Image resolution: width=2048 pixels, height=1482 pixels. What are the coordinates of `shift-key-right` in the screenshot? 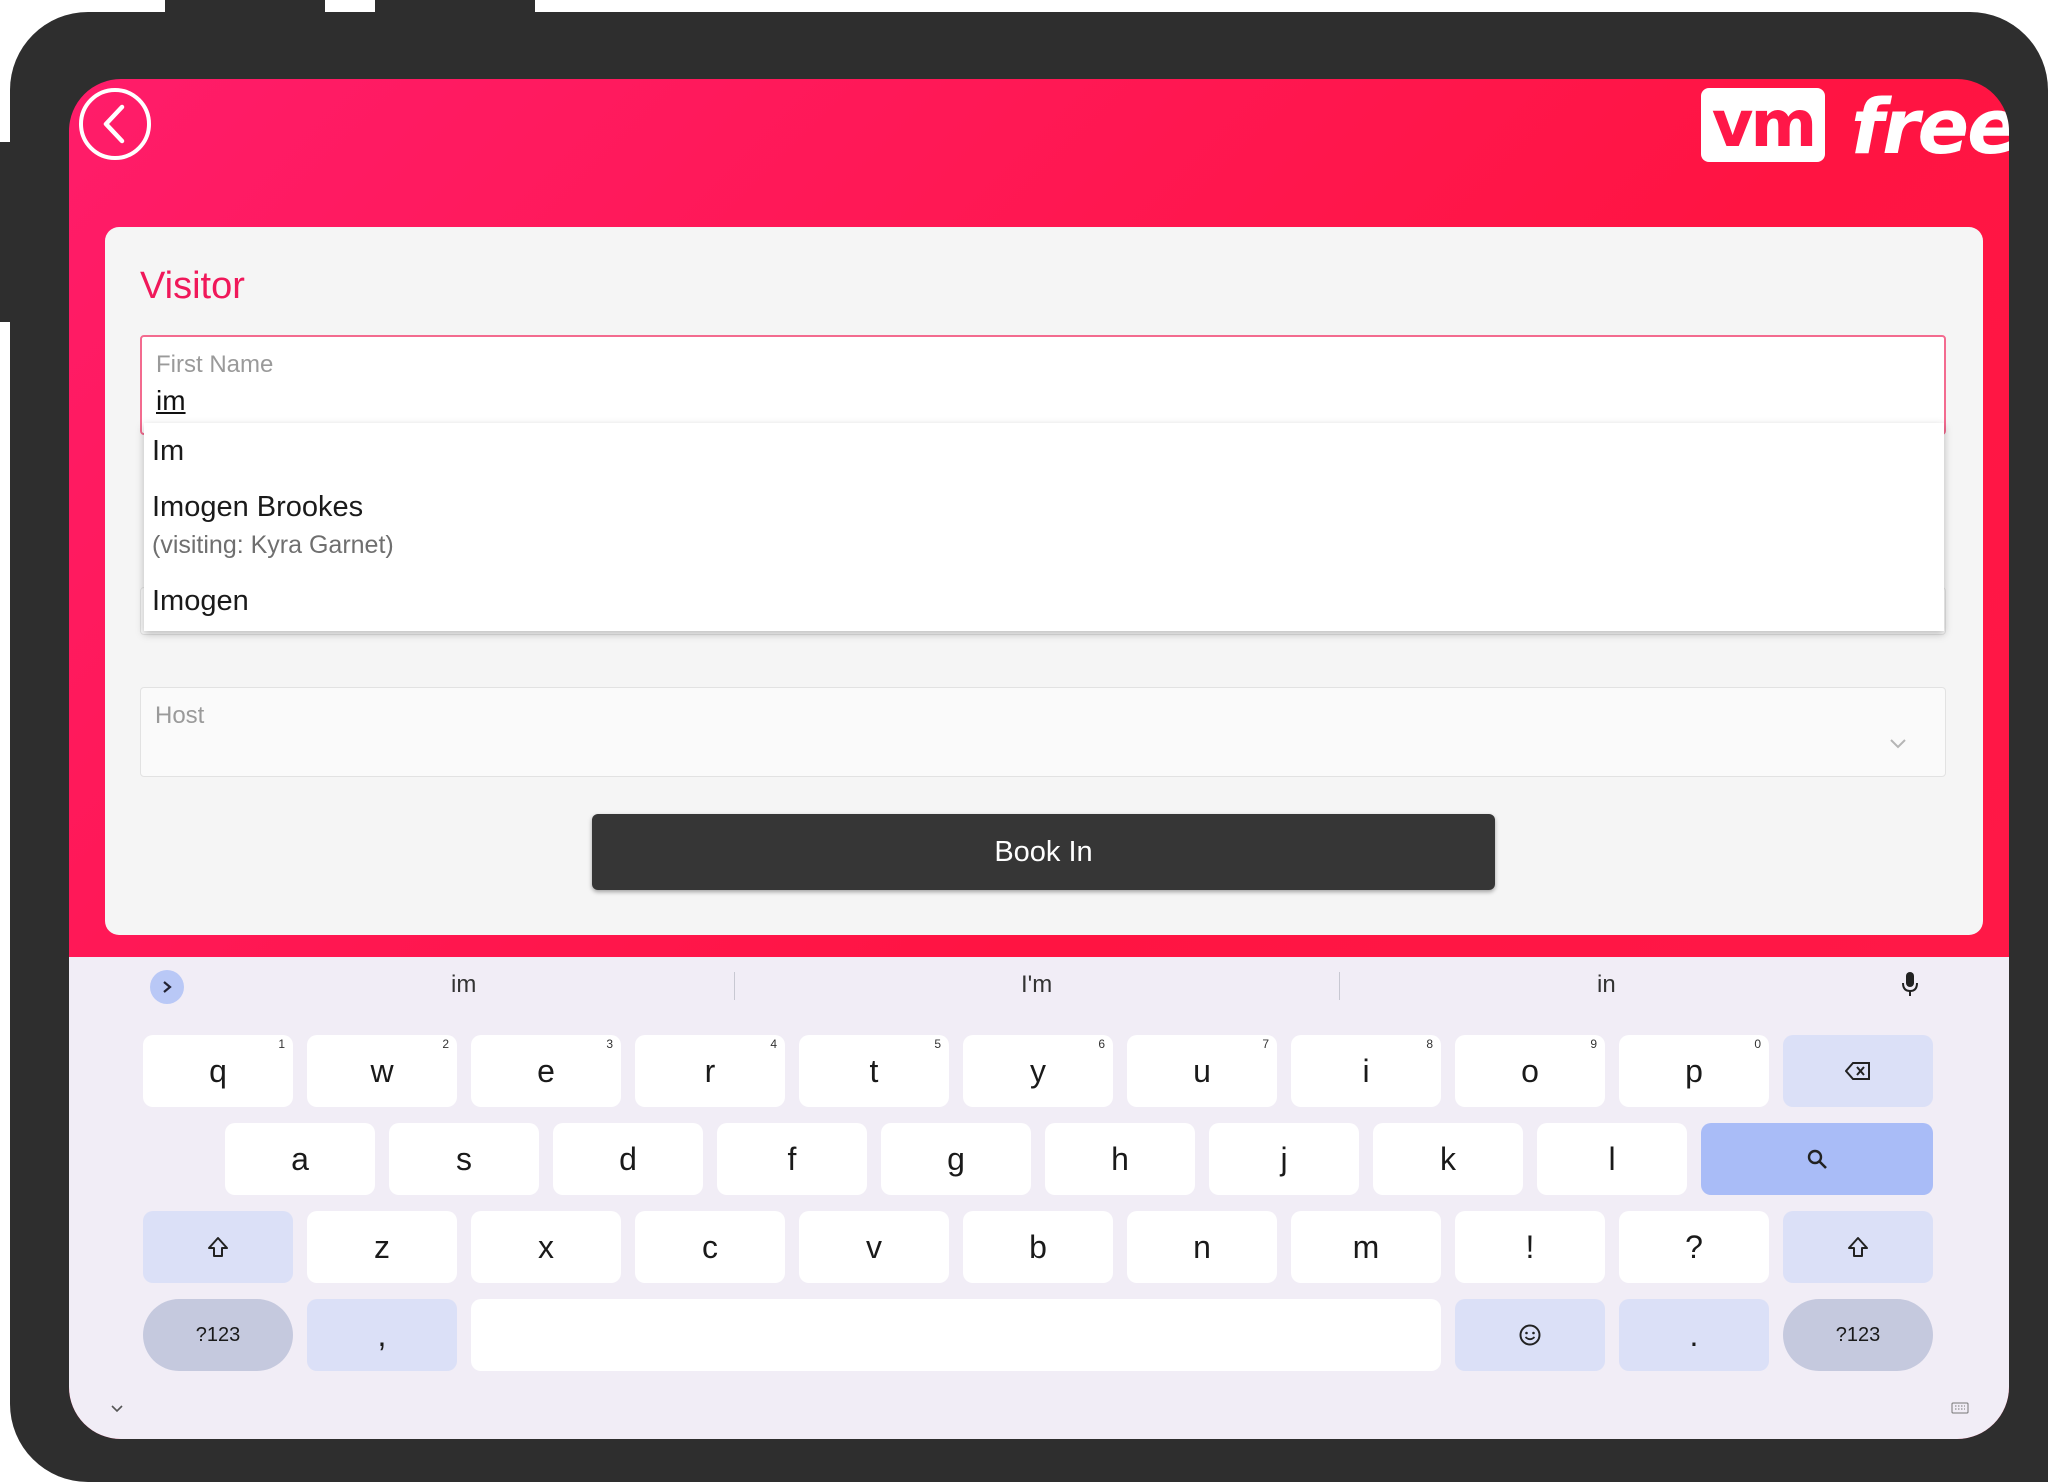 It's located at (1858, 1247).